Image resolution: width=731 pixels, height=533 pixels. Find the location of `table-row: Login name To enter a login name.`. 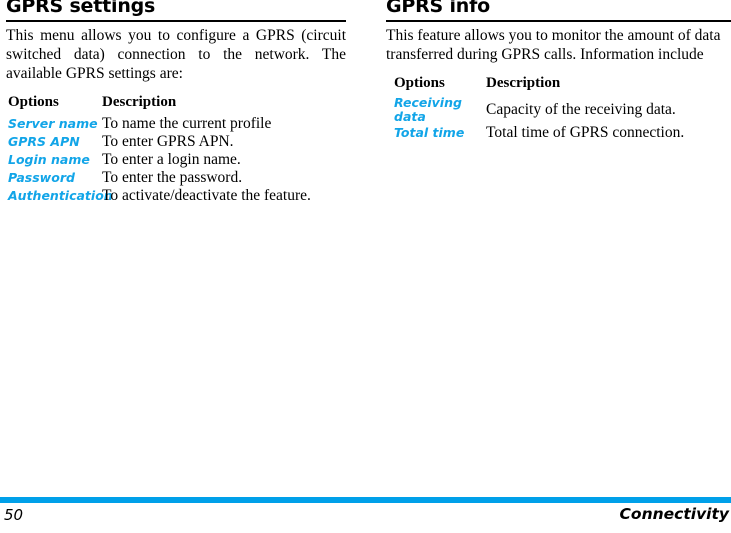

table-row: Login name To enter a login name. is located at coordinates (174, 160).